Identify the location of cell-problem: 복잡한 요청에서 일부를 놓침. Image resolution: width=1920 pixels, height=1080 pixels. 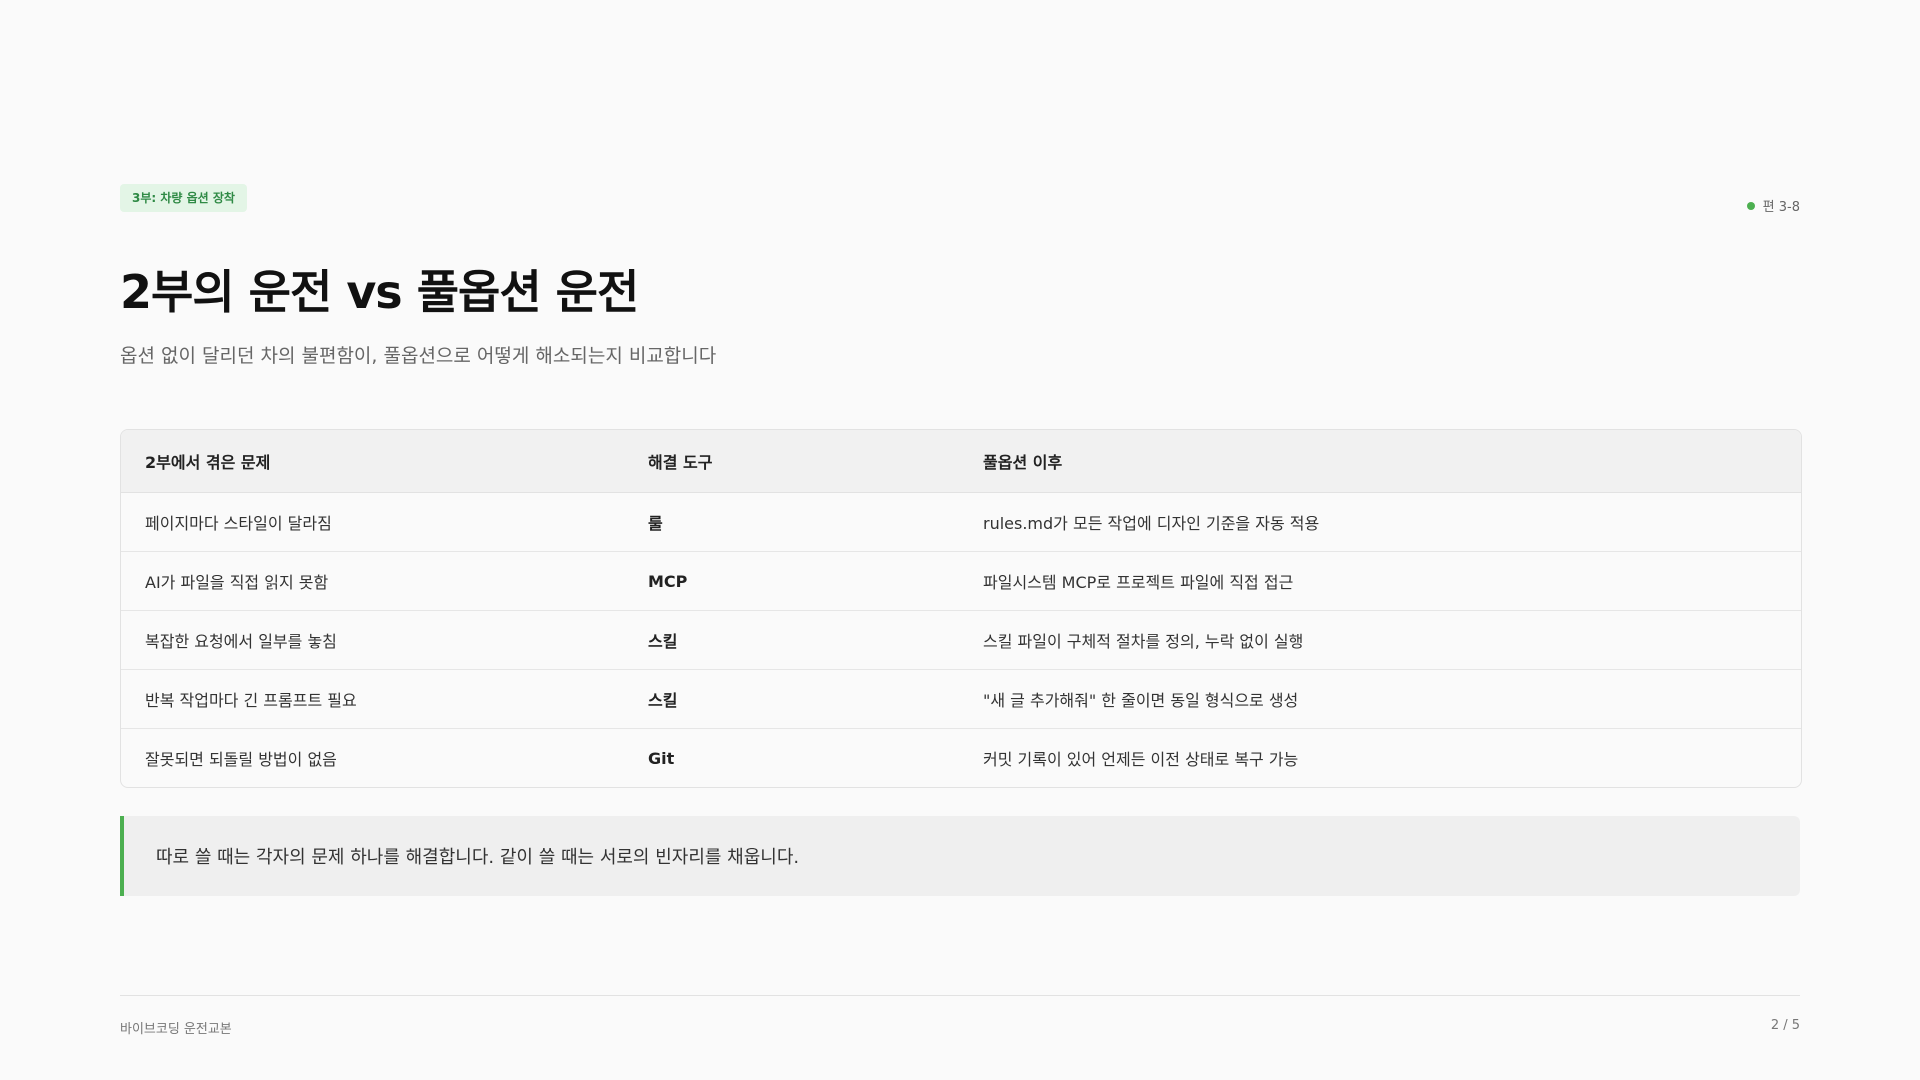
(372, 640).